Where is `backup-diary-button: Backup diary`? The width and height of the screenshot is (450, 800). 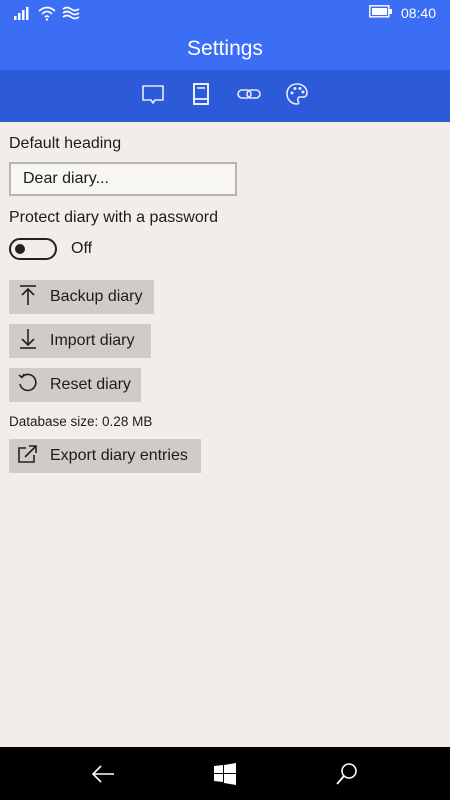
backup-diary-button: Backup diary is located at coordinates (81, 297).